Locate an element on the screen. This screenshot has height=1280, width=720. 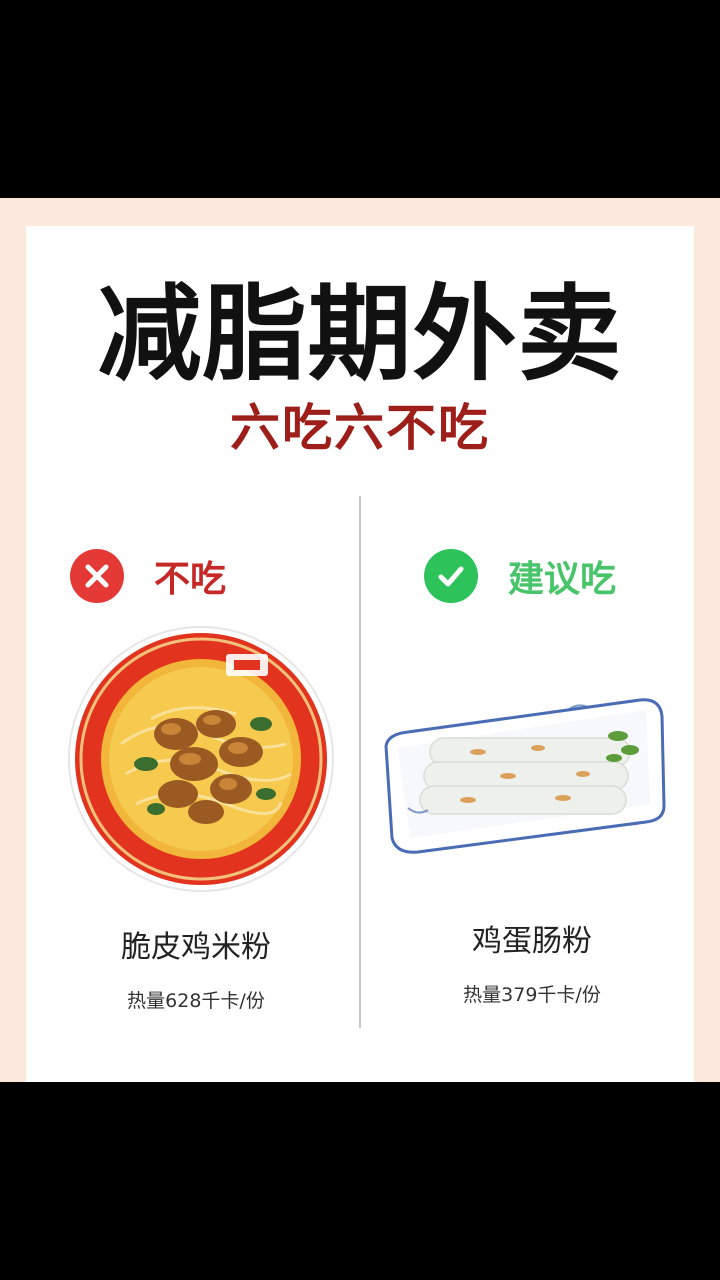
not-recommended-tag: 不吃 is located at coordinates (148, 576).